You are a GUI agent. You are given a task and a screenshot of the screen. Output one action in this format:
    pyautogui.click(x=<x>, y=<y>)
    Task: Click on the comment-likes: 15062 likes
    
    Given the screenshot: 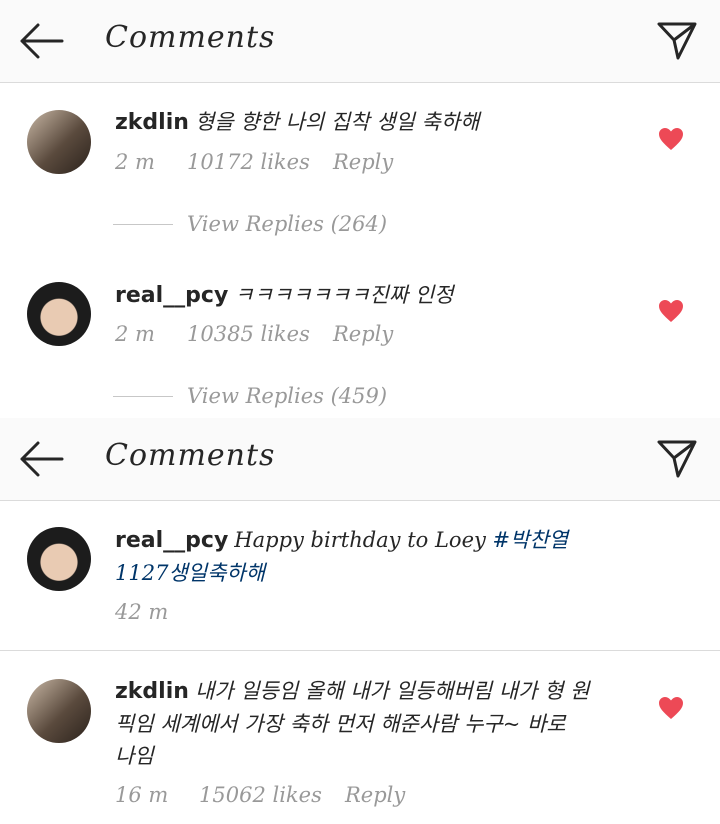 What is the action you would take?
    pyautogui.click(x=272, y=795)
    